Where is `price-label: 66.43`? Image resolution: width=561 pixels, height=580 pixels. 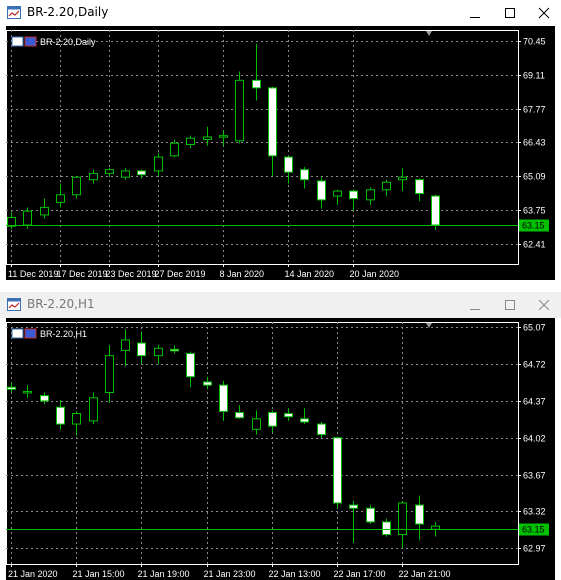
price-label: 66.43 is located at coordinates (534, 143).